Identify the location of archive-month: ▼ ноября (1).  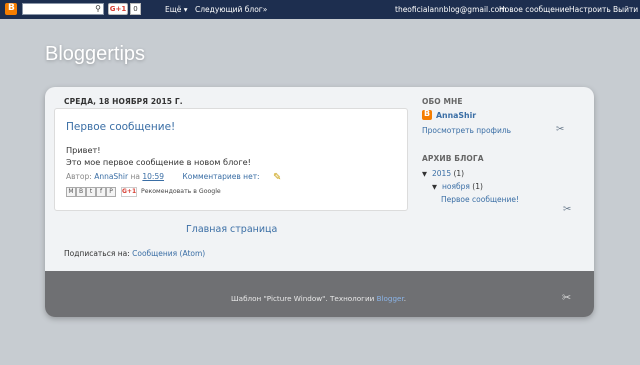
(457, 186).